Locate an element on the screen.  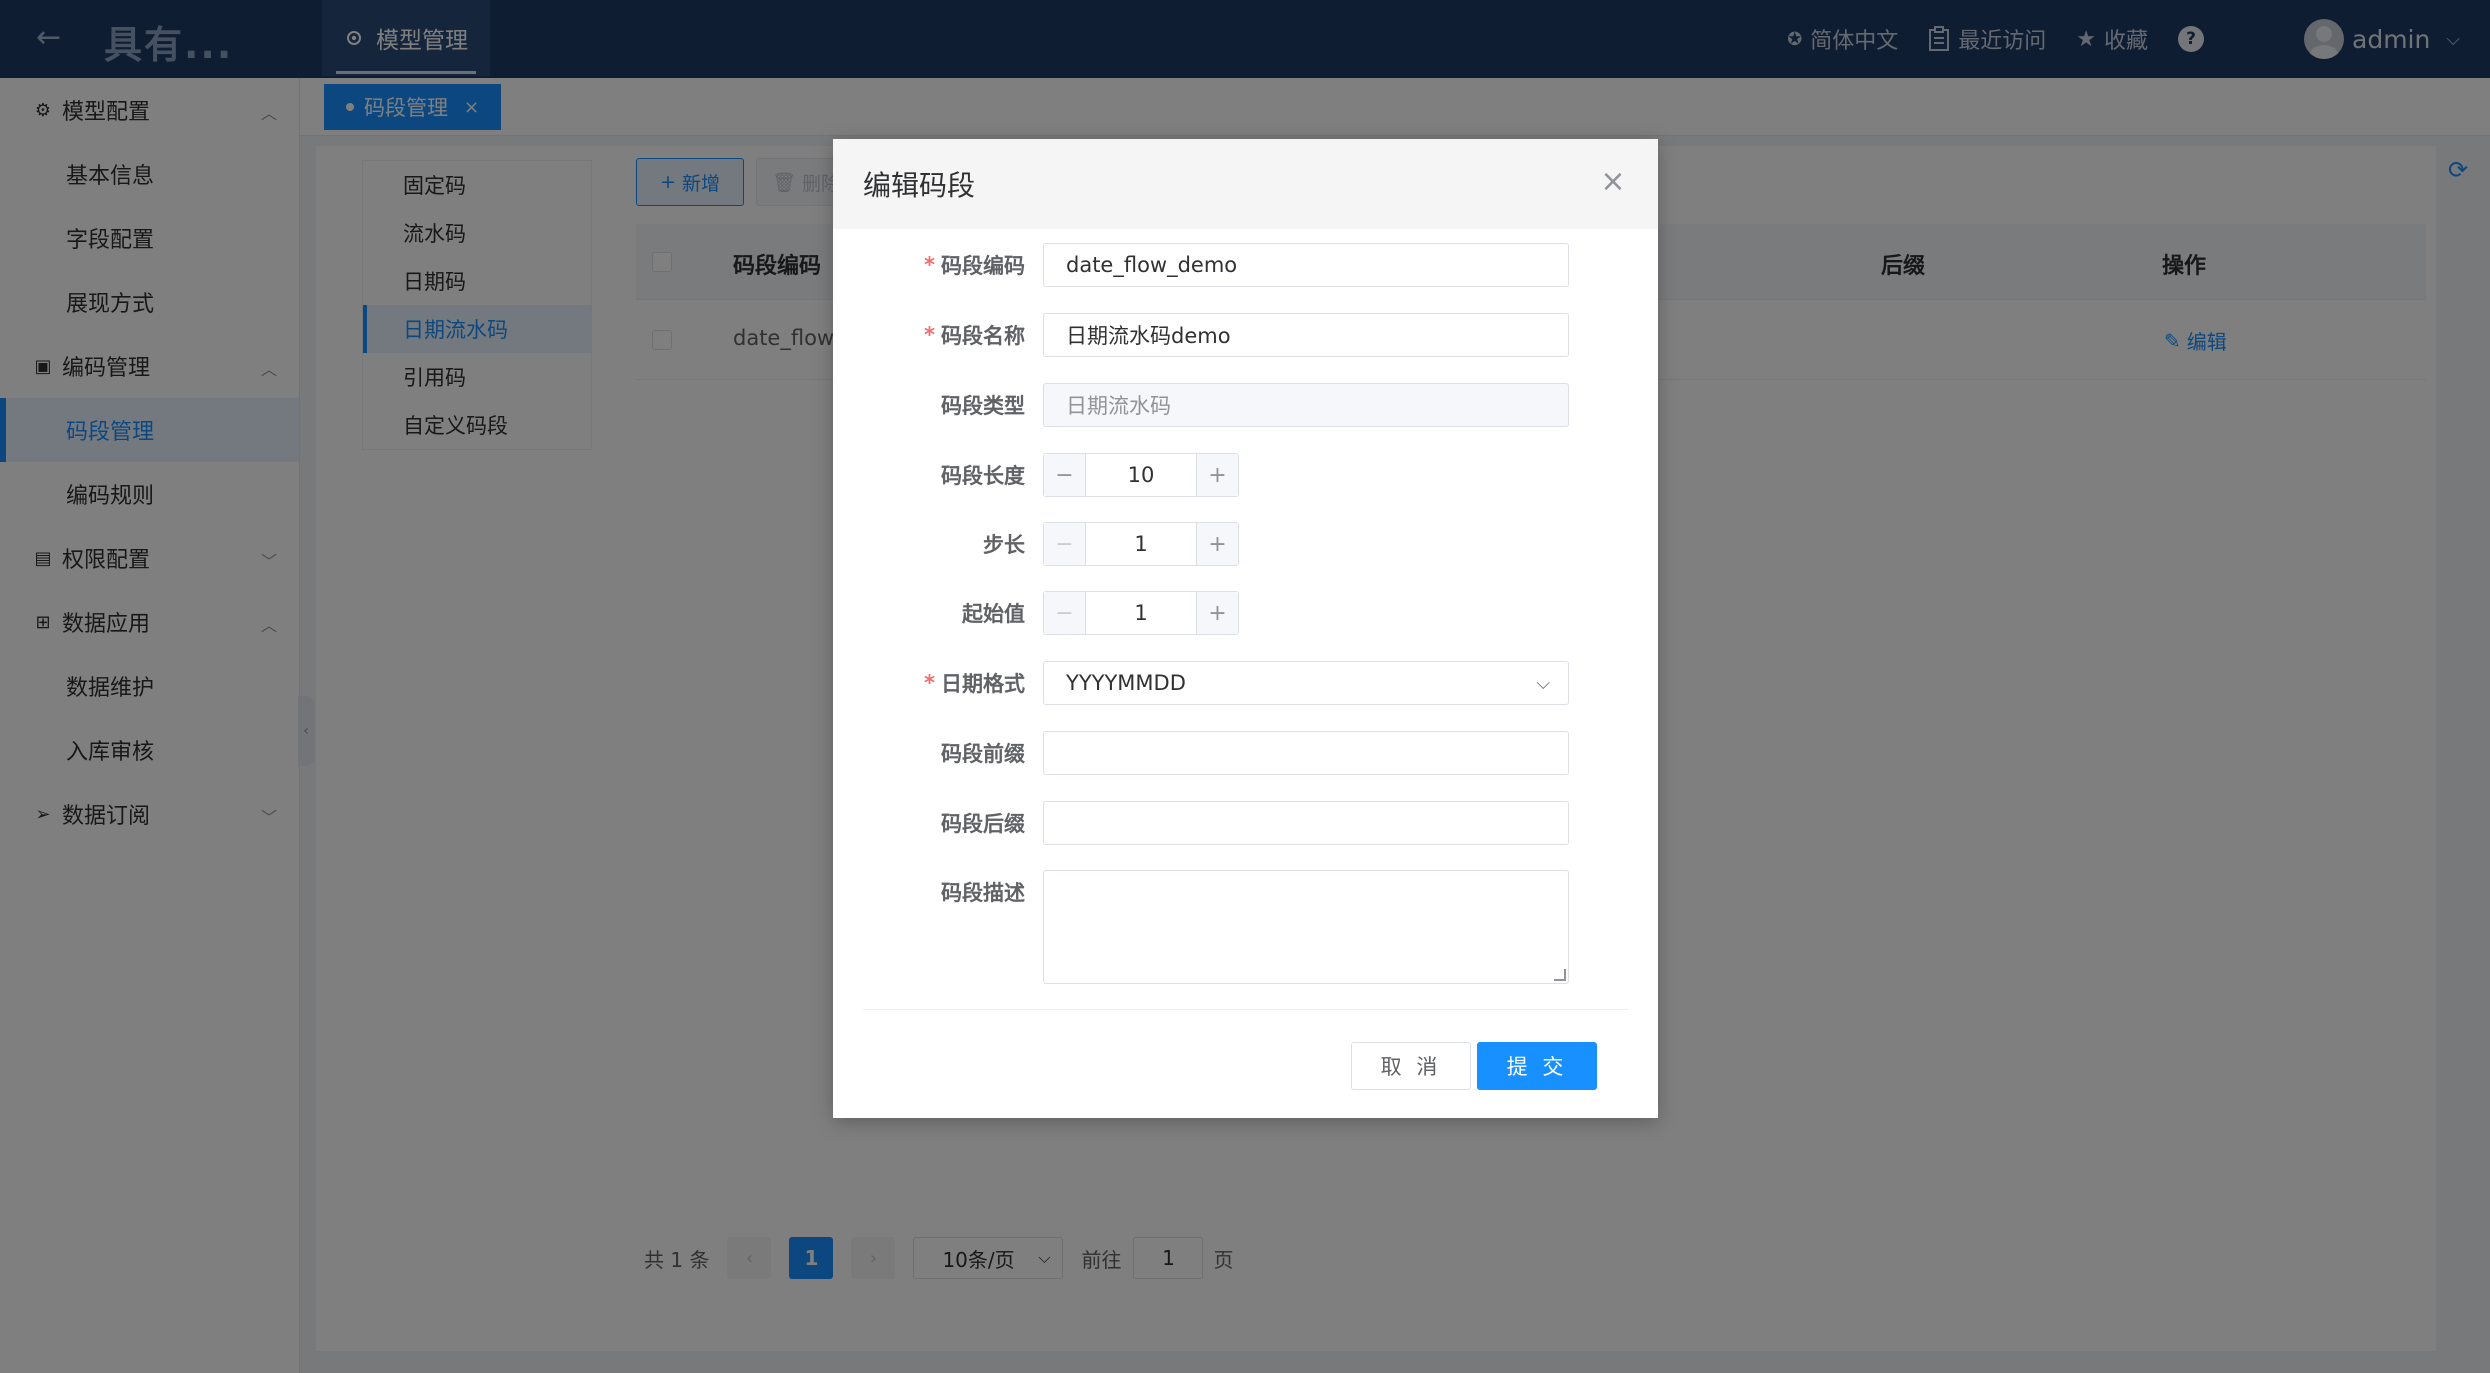
field-label-text: 码段长度 is located at coordinates (983, 476).